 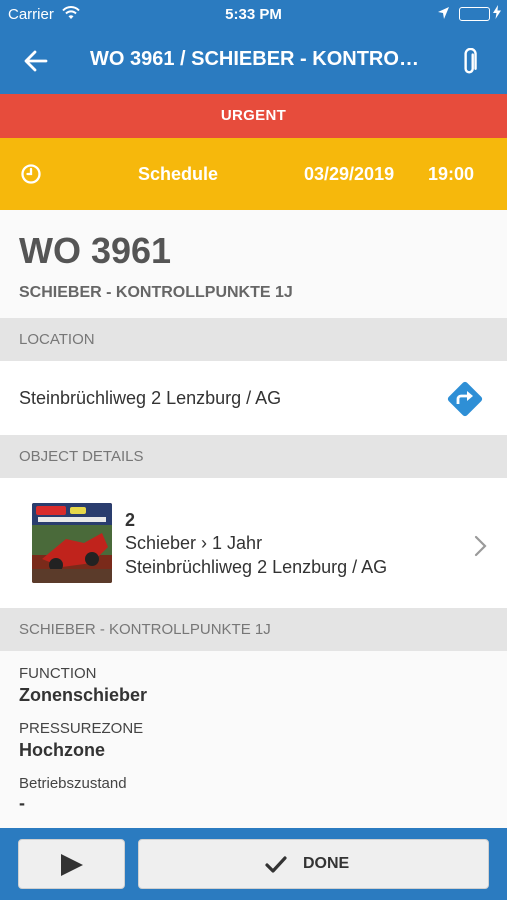 What do you see at coordinates (22, 803) in the screenshot?
I see `field-value-betriebszustand: -` at bounding box center [22, 803].